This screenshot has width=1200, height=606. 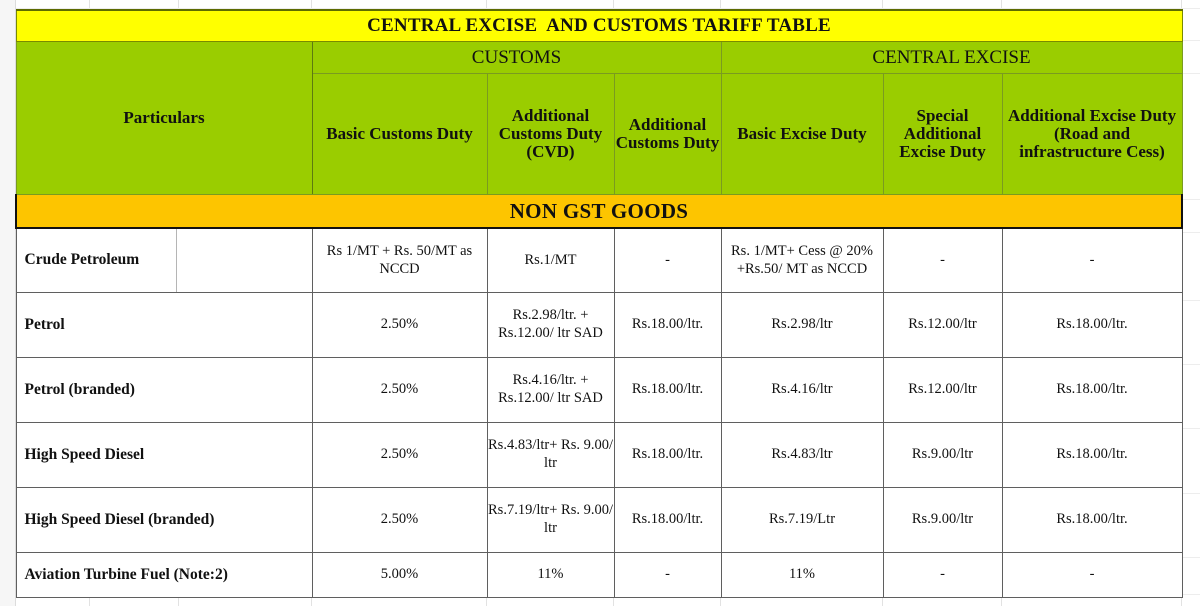 I want to click on table-title: CENTRAL EXCISE AND CUSTOMS TARIFF TABLE, so click(x=599, y=25).